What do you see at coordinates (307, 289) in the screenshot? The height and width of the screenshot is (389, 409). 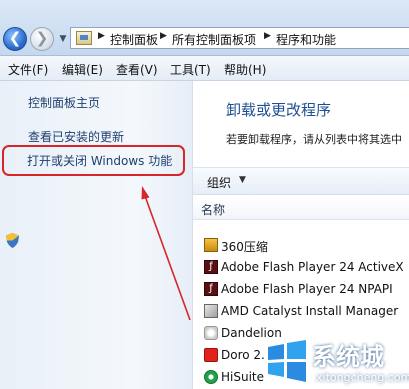 I see `program-name: Adobe Flash Player 24 NPAPI` at bounding box center [307, 289].